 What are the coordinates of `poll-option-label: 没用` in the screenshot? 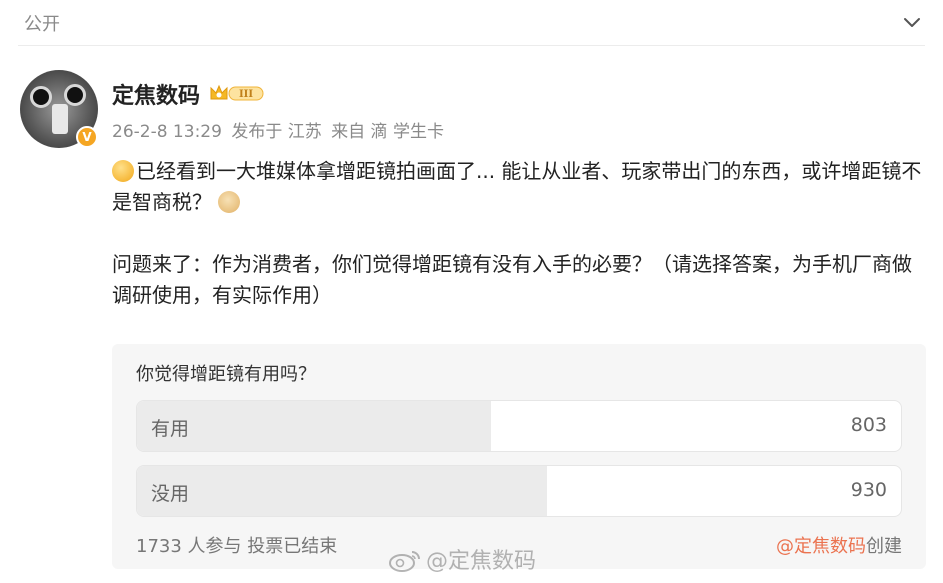 It's located at (170, 494).